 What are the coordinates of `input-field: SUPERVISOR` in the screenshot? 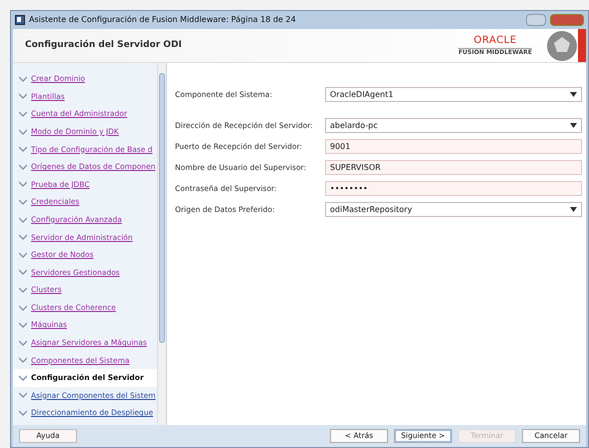 It's located at (453, 167).